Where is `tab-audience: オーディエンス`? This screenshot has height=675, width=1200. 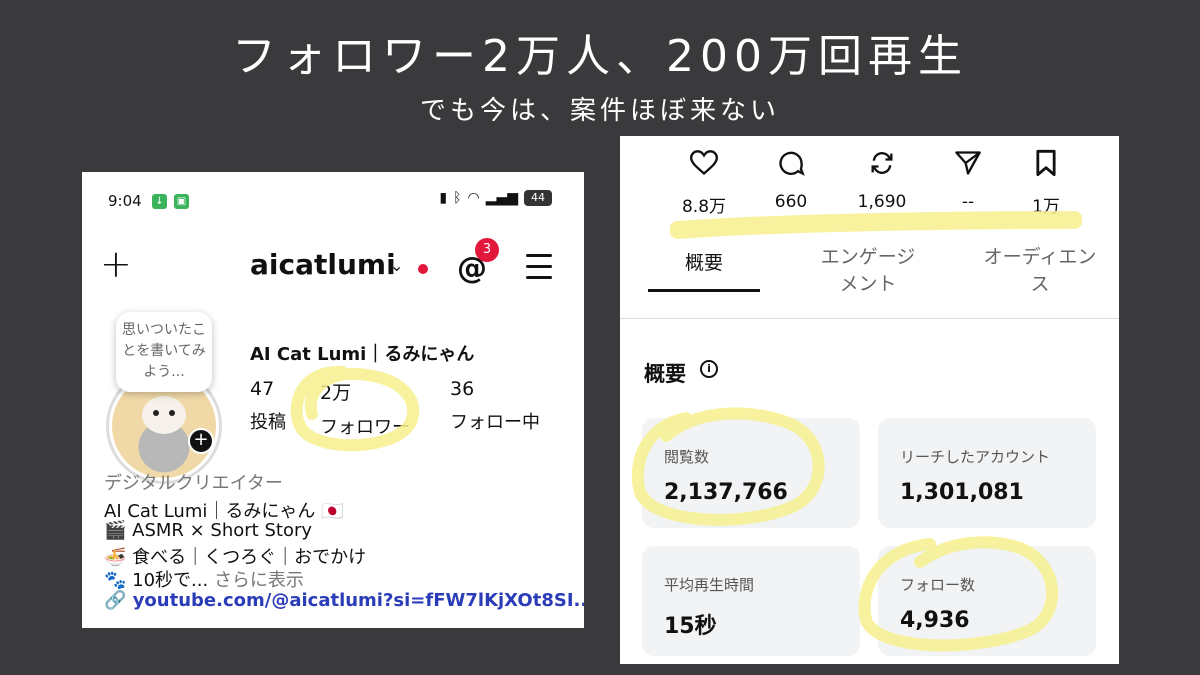 tab-audience: オーディエンス is located at coordinates (1040, 271).